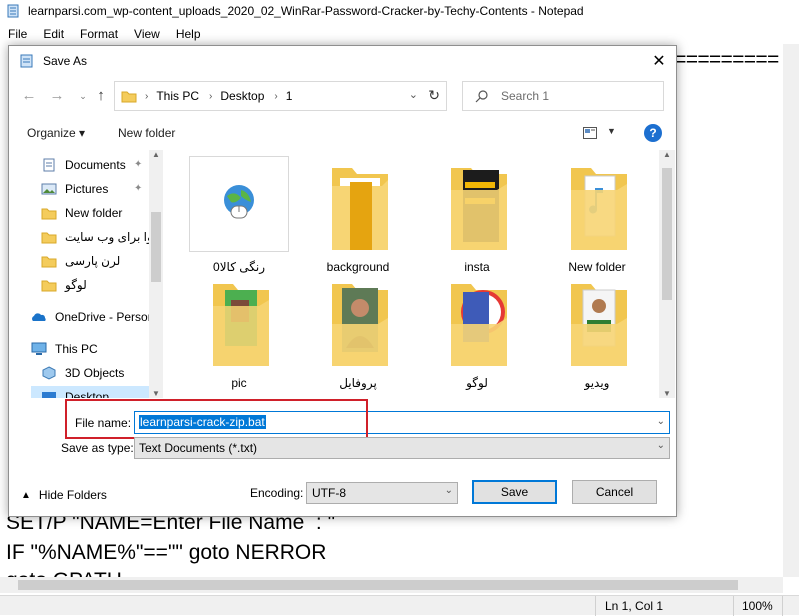  Describe the element at coordinates (614, 492) in the screenshot. I see `cancel-button: Cancel` at that location.